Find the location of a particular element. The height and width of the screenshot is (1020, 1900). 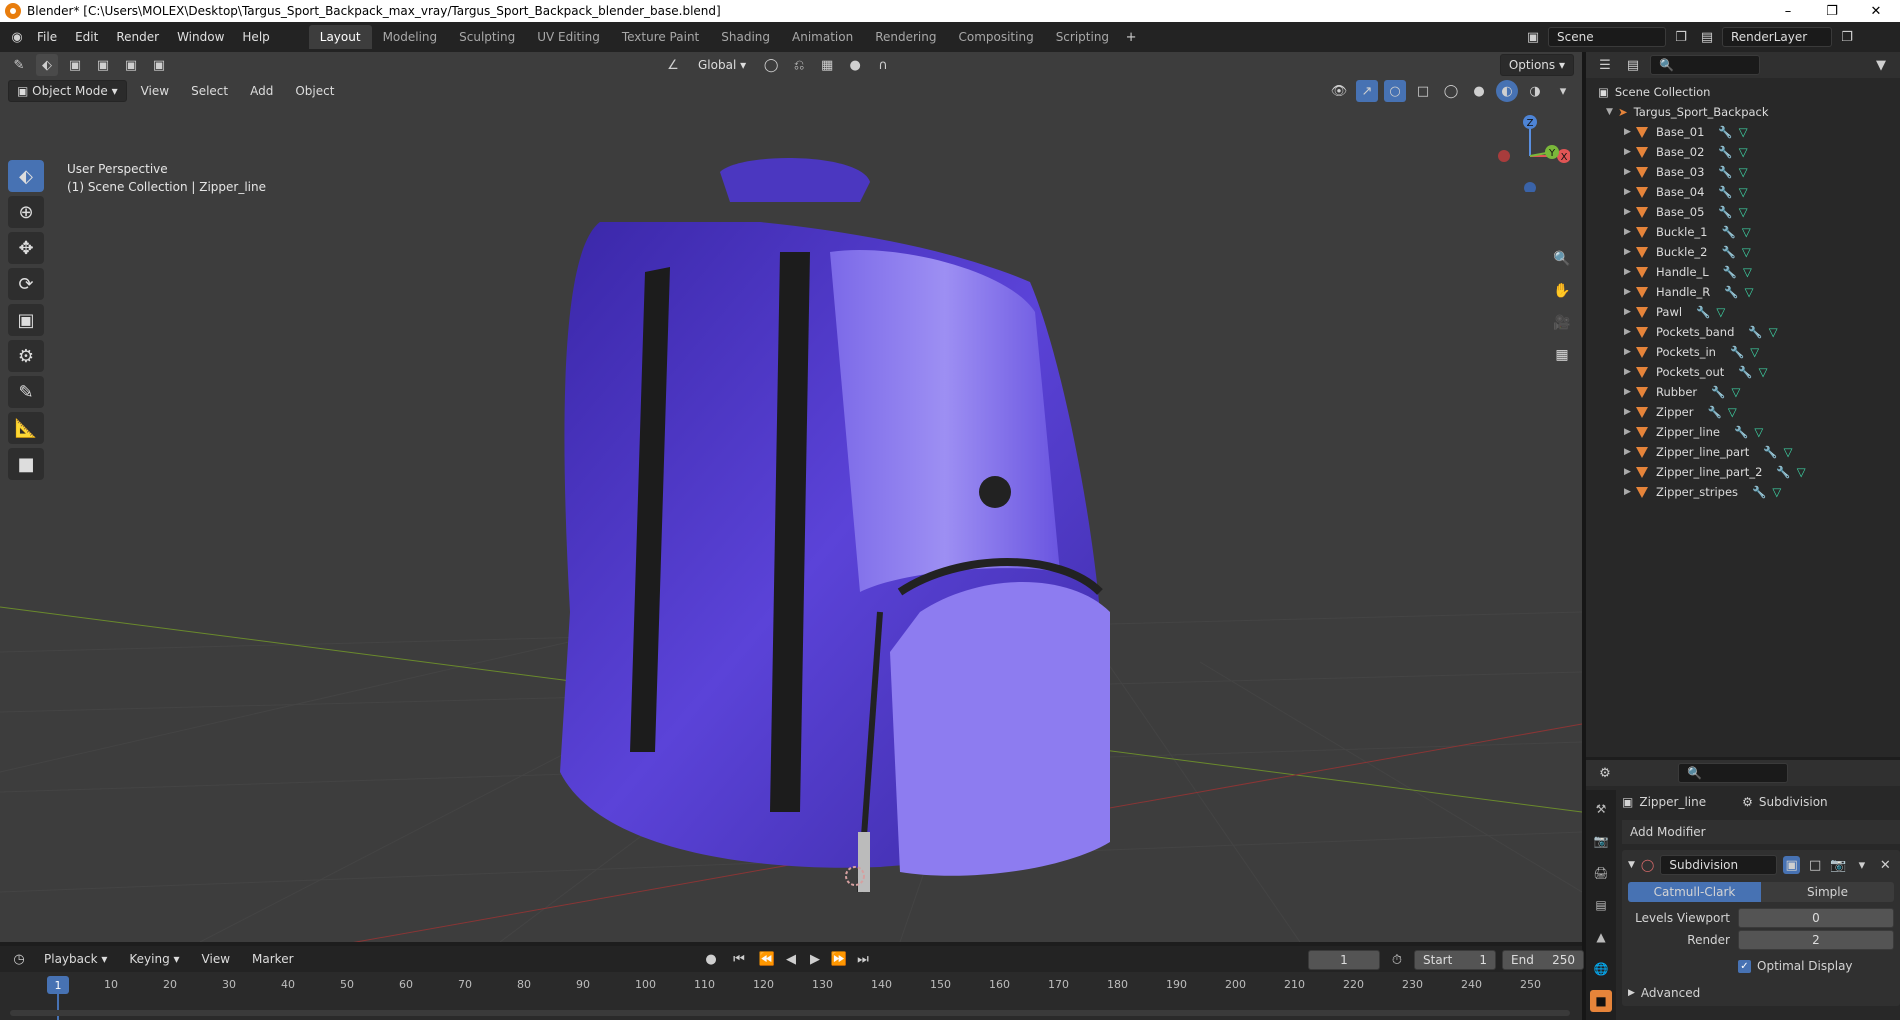

menu-edit: Edit is located at coordinates (86, 37).